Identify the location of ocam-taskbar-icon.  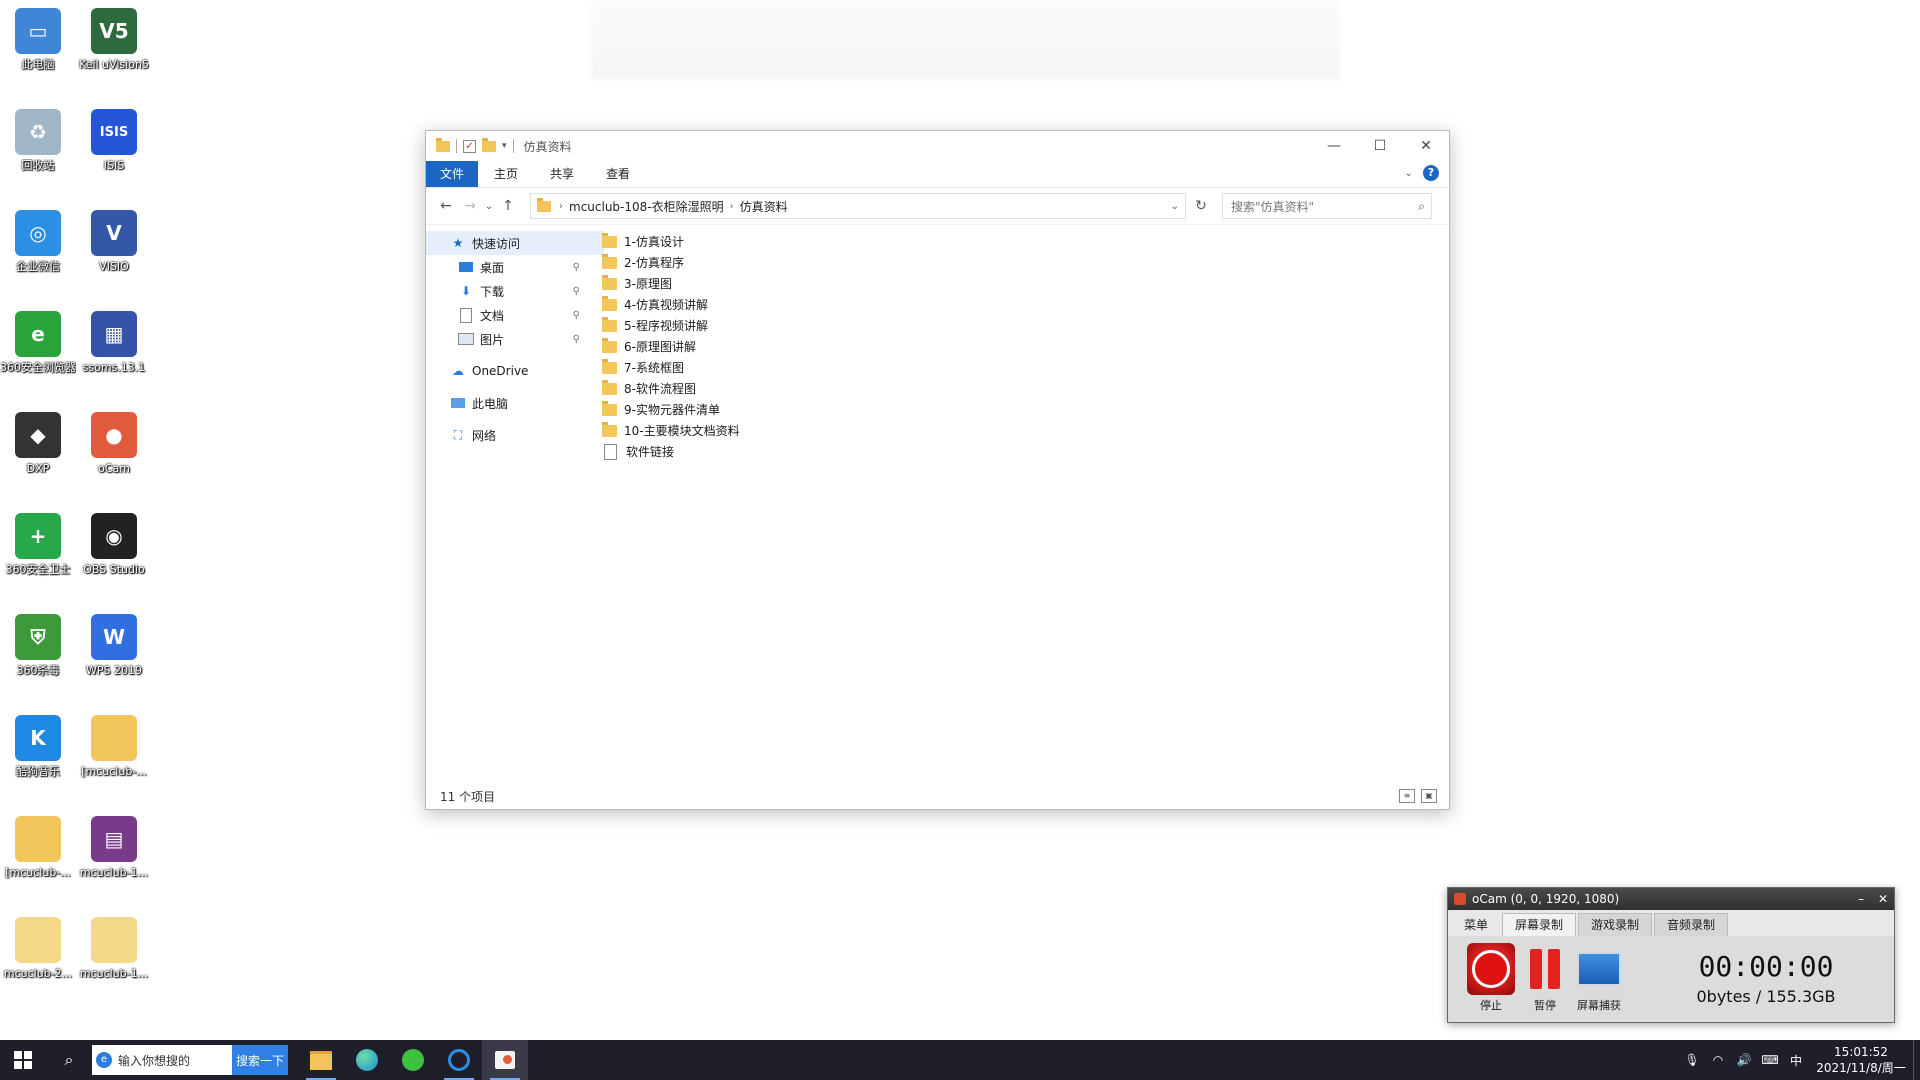
(505, 1060).